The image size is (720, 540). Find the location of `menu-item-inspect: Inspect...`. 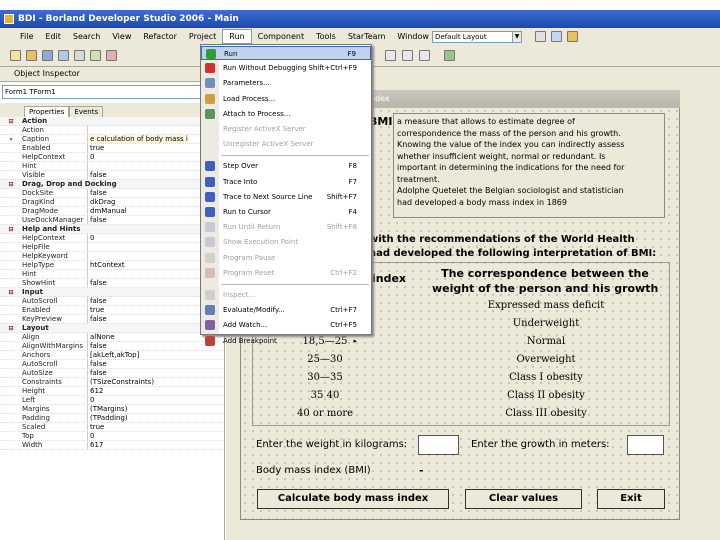

menu-item-inspect: Inspect... is located at coordinates (286, 295).